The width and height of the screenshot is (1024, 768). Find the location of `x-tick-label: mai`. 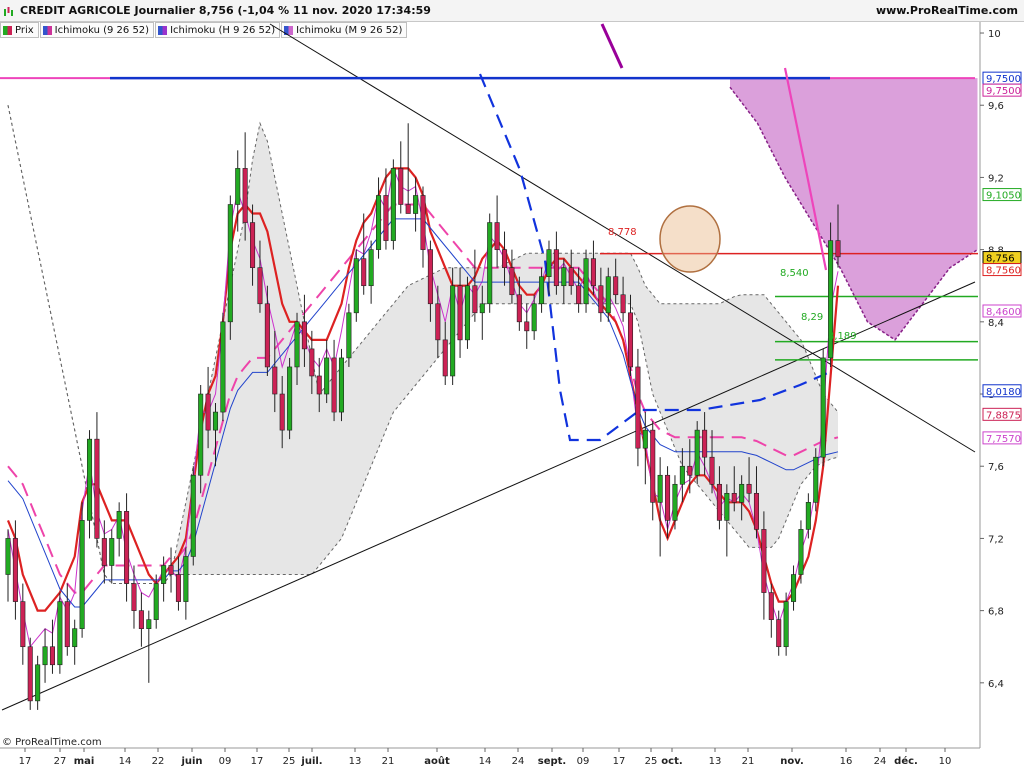

x-tick-label: mai is located at coordinates (84, 761).